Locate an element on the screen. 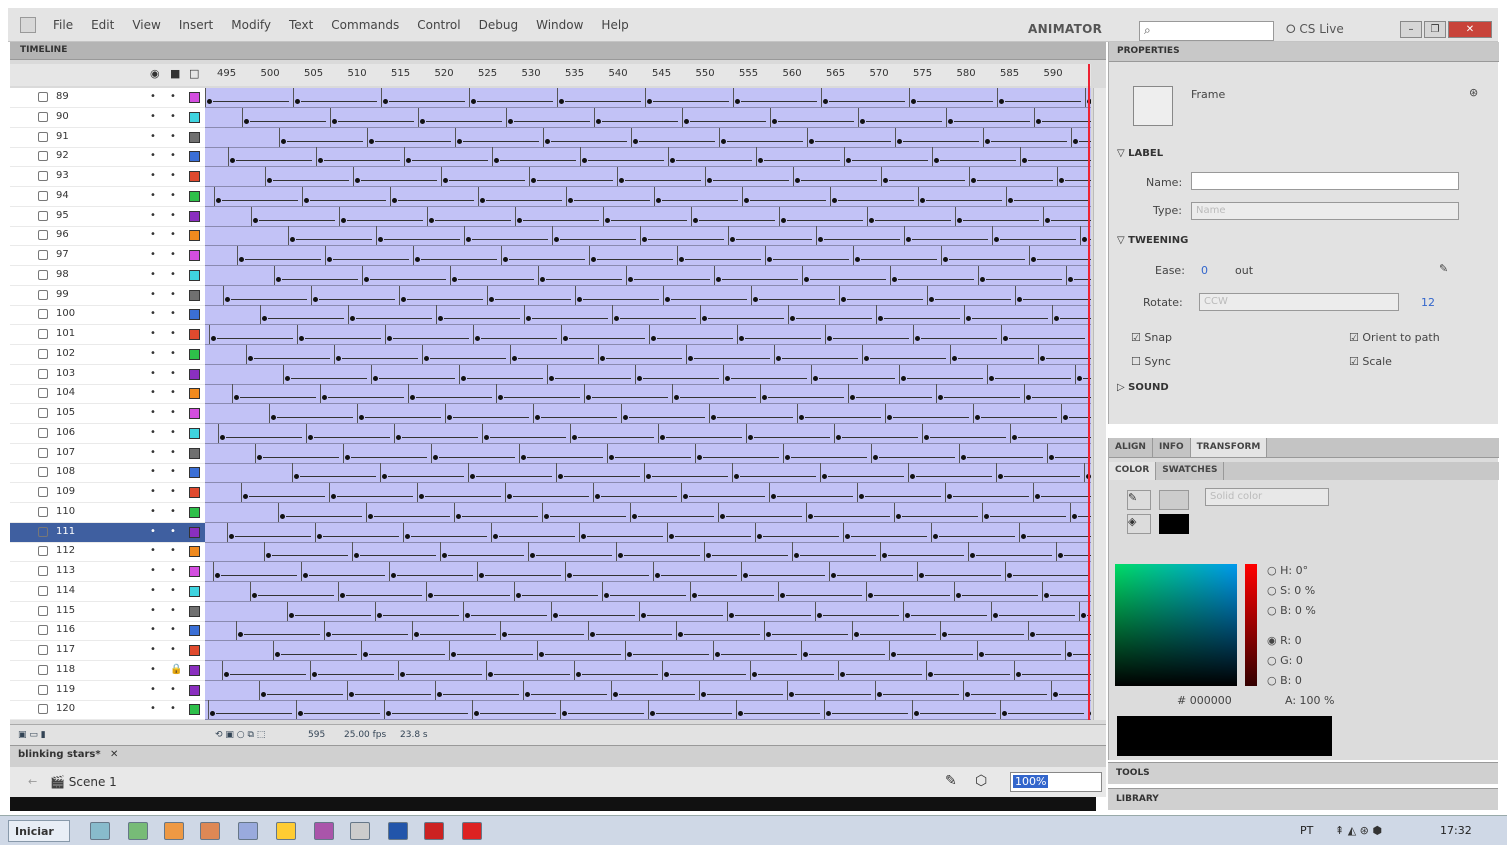 The image size is (1507, 845). fill-type-select: Solid color is located at coordinates (1267, 497).